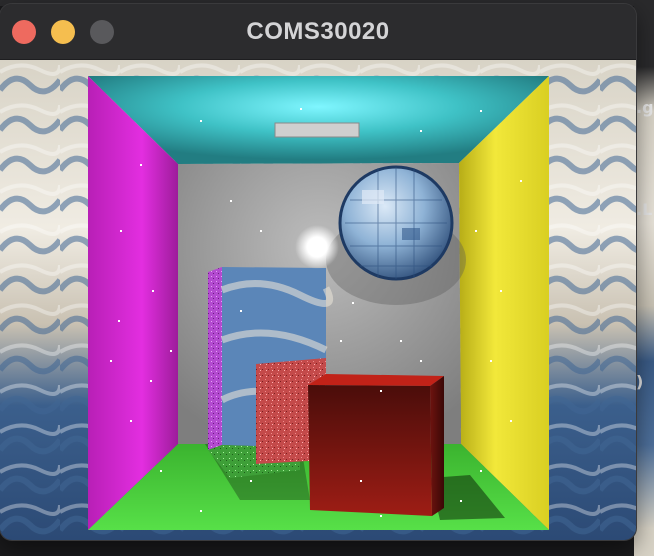 The height and width of the screenshot is (556, 654). Describe the element at coordinates (370, 450) in the screenshot. I see `tall-box-front` at that location.